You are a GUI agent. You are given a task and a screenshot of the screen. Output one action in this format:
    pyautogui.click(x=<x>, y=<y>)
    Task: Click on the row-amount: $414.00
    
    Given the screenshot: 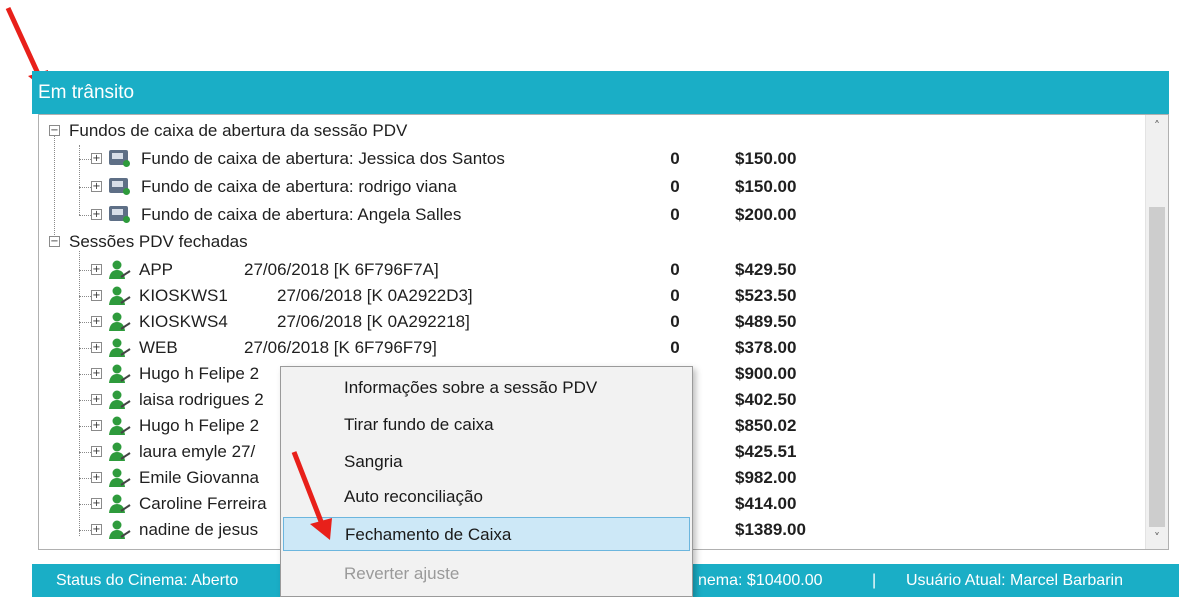 What is the action you would take?
    pyautogui.click(x=766, y=503)
    